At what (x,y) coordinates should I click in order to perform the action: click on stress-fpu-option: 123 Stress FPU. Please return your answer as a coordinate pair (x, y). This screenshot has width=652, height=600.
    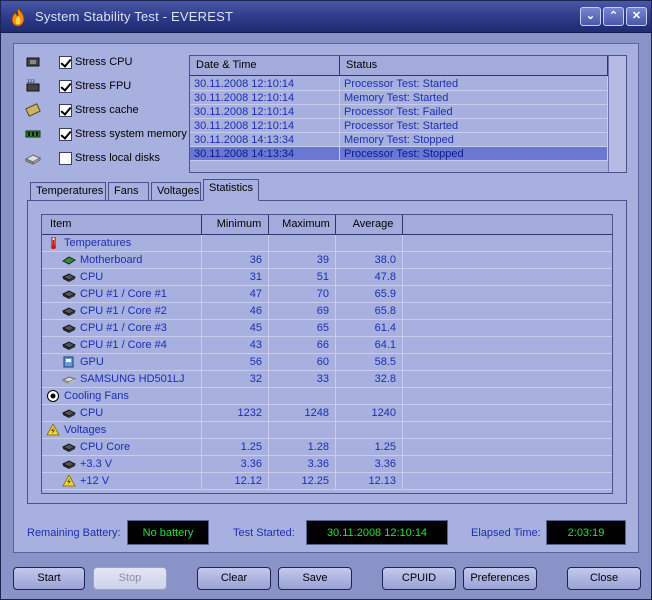
    Looking at the image, I should click on (105, 87).